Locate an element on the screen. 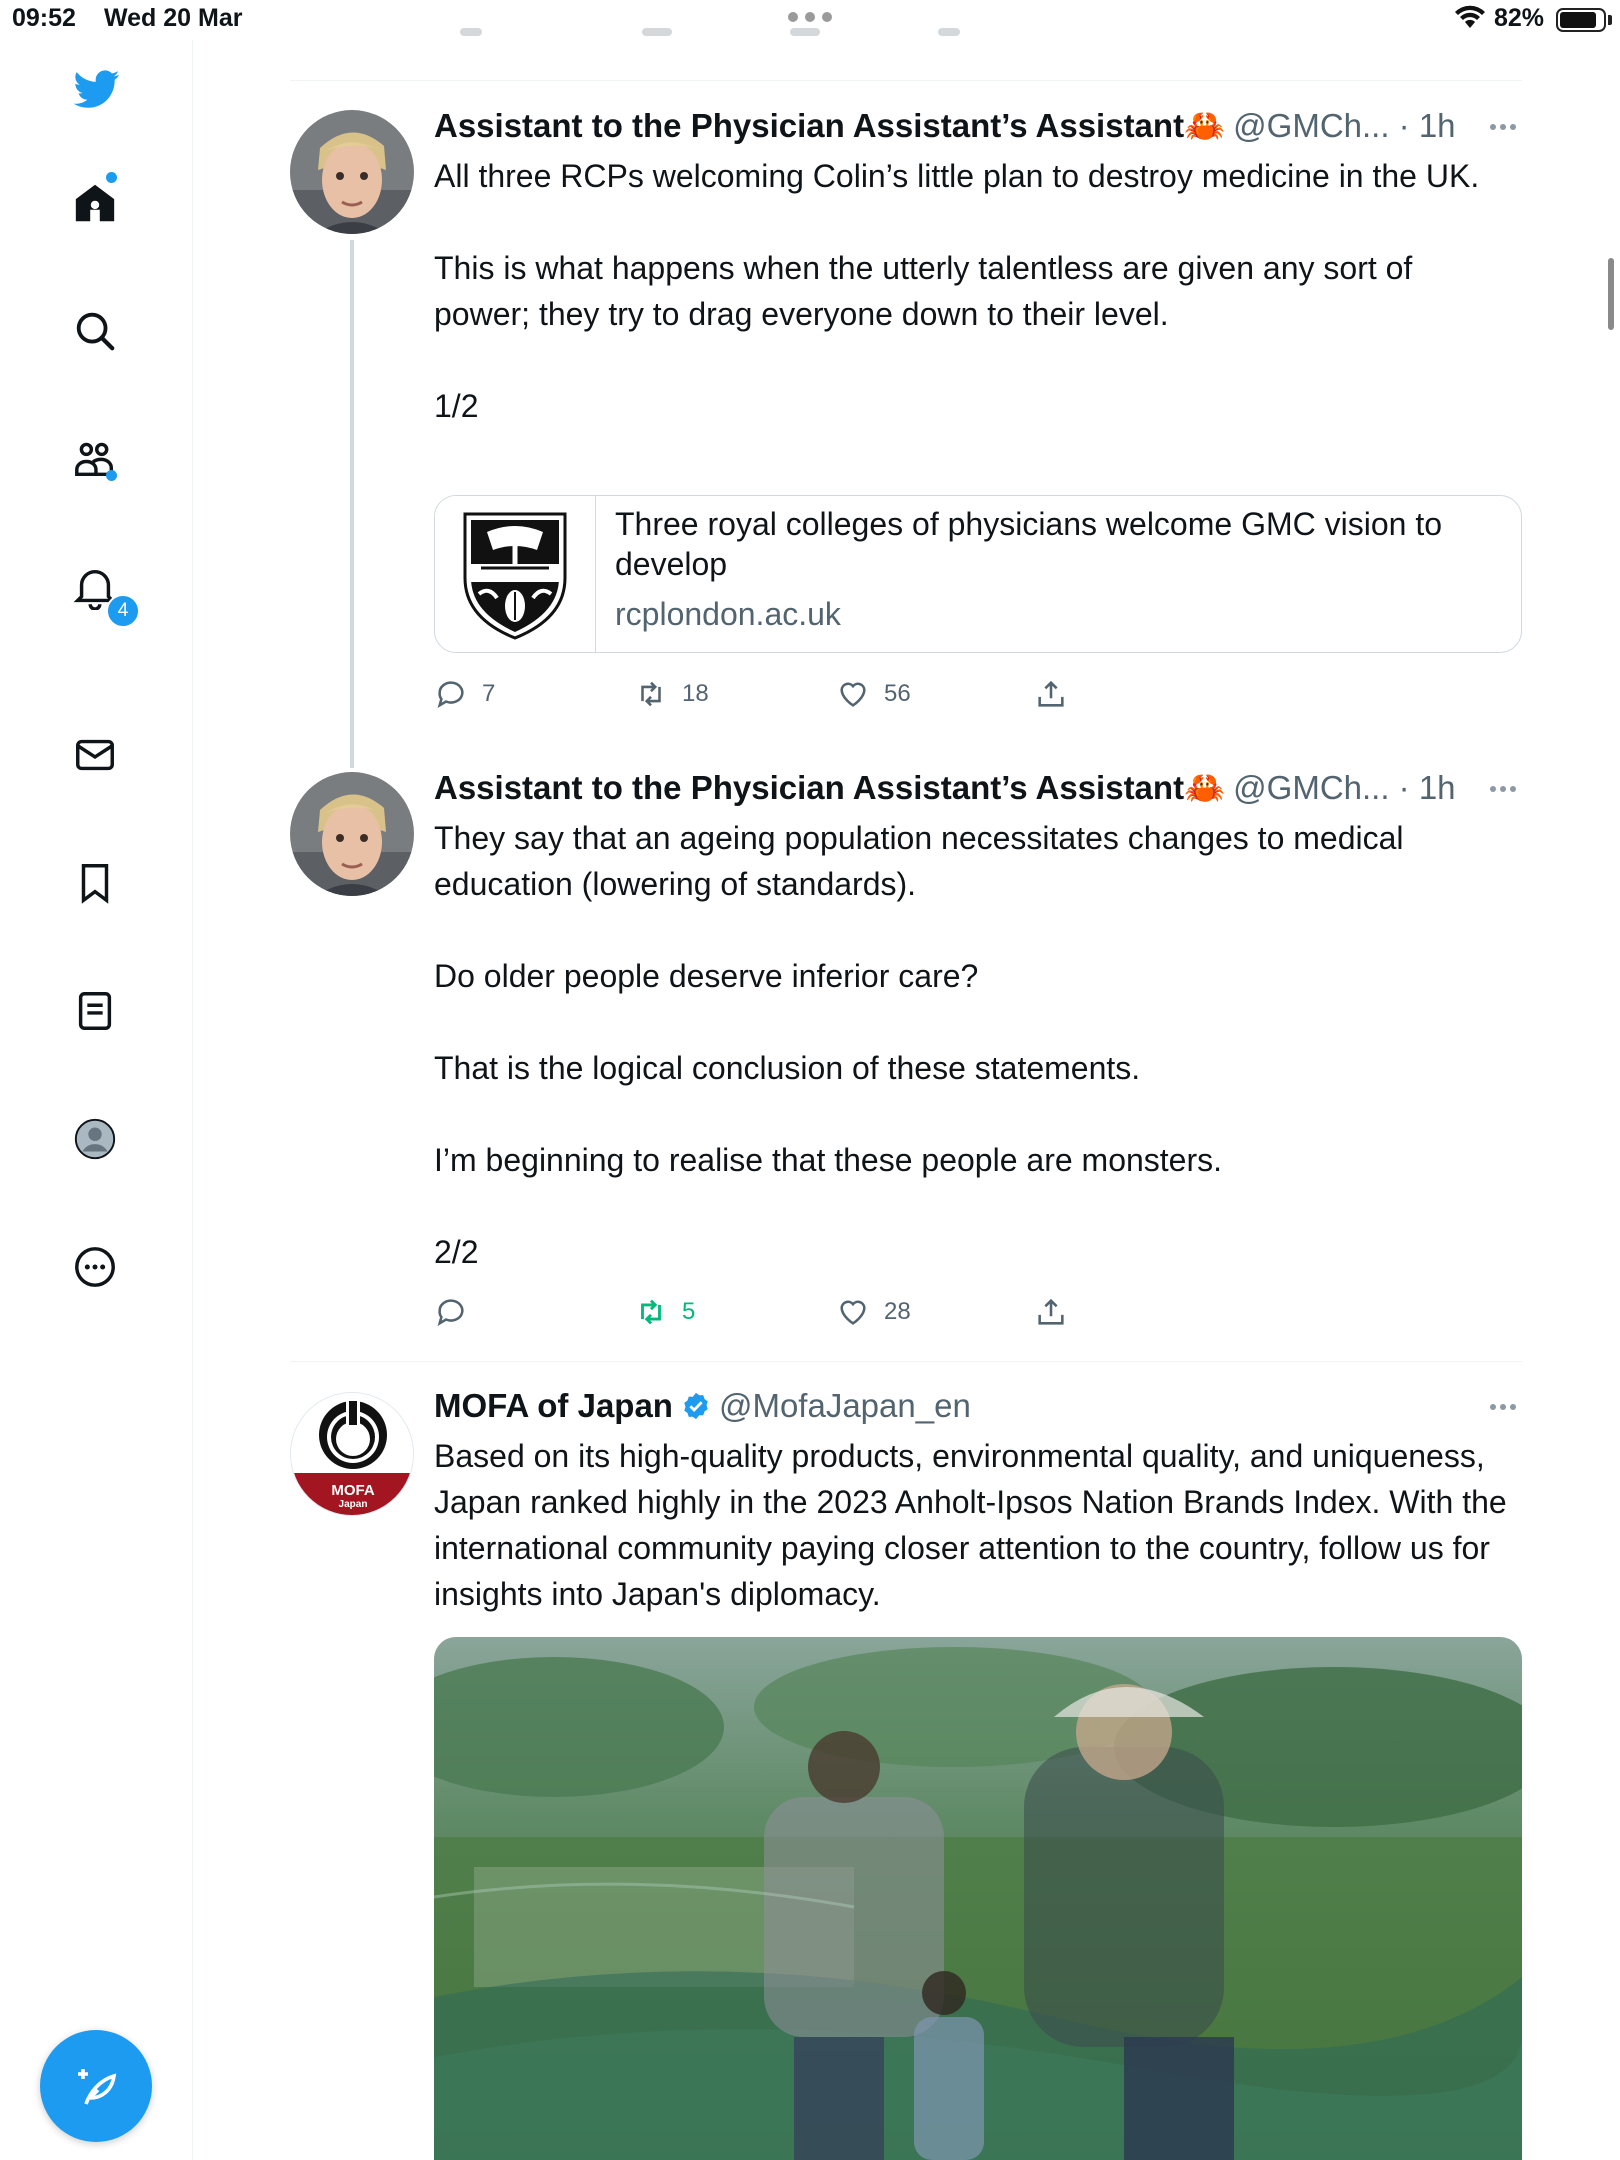 This screenshot has height=2160, width=1620. retweet-count: 18 is located at coordinates (695, 693).